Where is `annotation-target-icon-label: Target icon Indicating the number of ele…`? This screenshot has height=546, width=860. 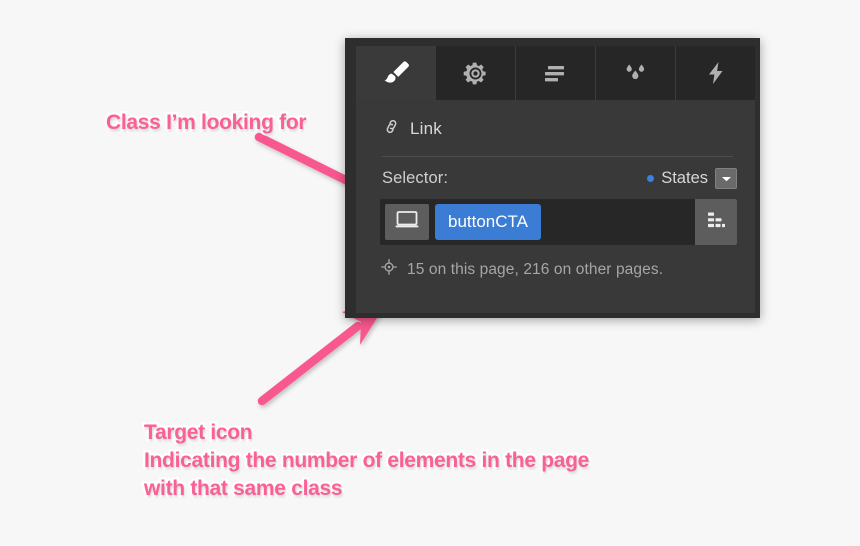 annotation-target-icon-label: Target icon Indicating the number of ele… is located at coordinates (367, 461).